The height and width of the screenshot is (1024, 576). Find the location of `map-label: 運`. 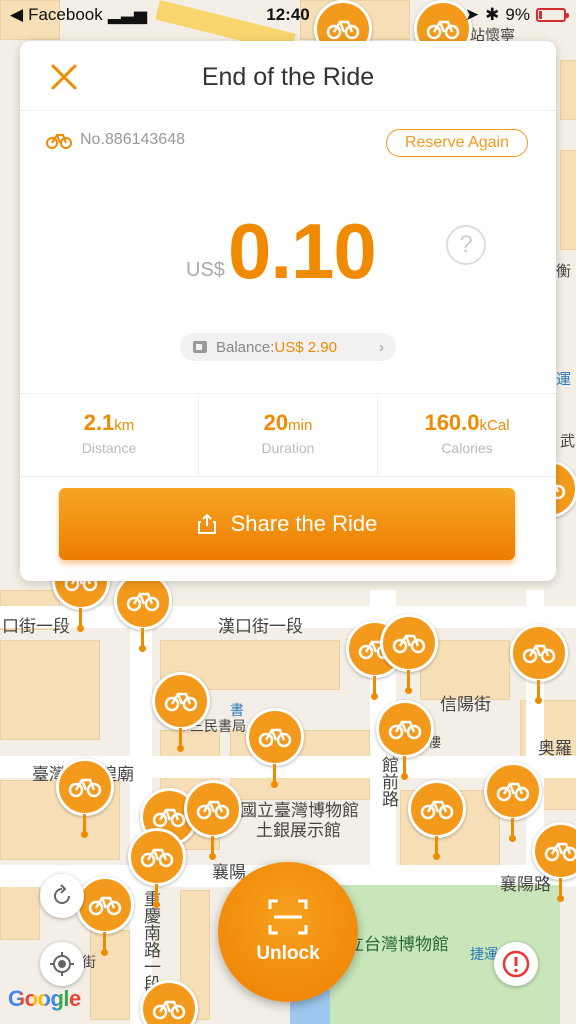

map-label: 運 is located at coordinates (564, 379).